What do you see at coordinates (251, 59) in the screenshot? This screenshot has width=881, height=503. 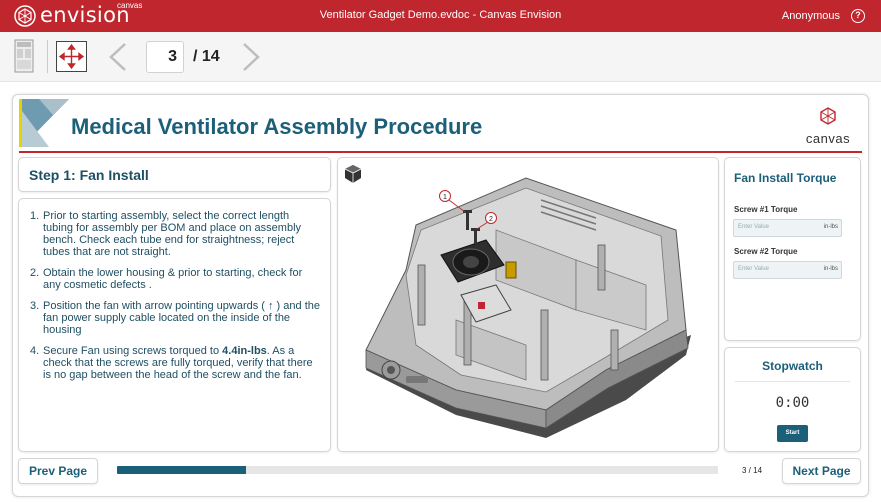 I see `chevron-right-icon` at bounding box center [251, 59].